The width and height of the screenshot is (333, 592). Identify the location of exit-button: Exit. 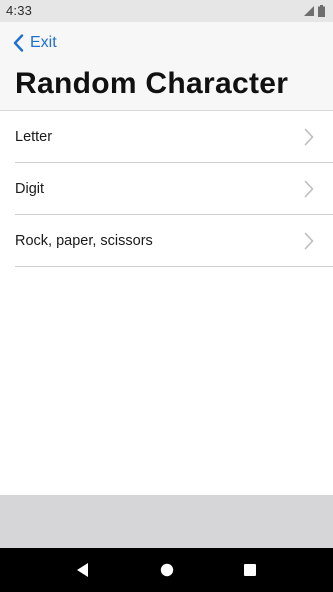
(35, 43).